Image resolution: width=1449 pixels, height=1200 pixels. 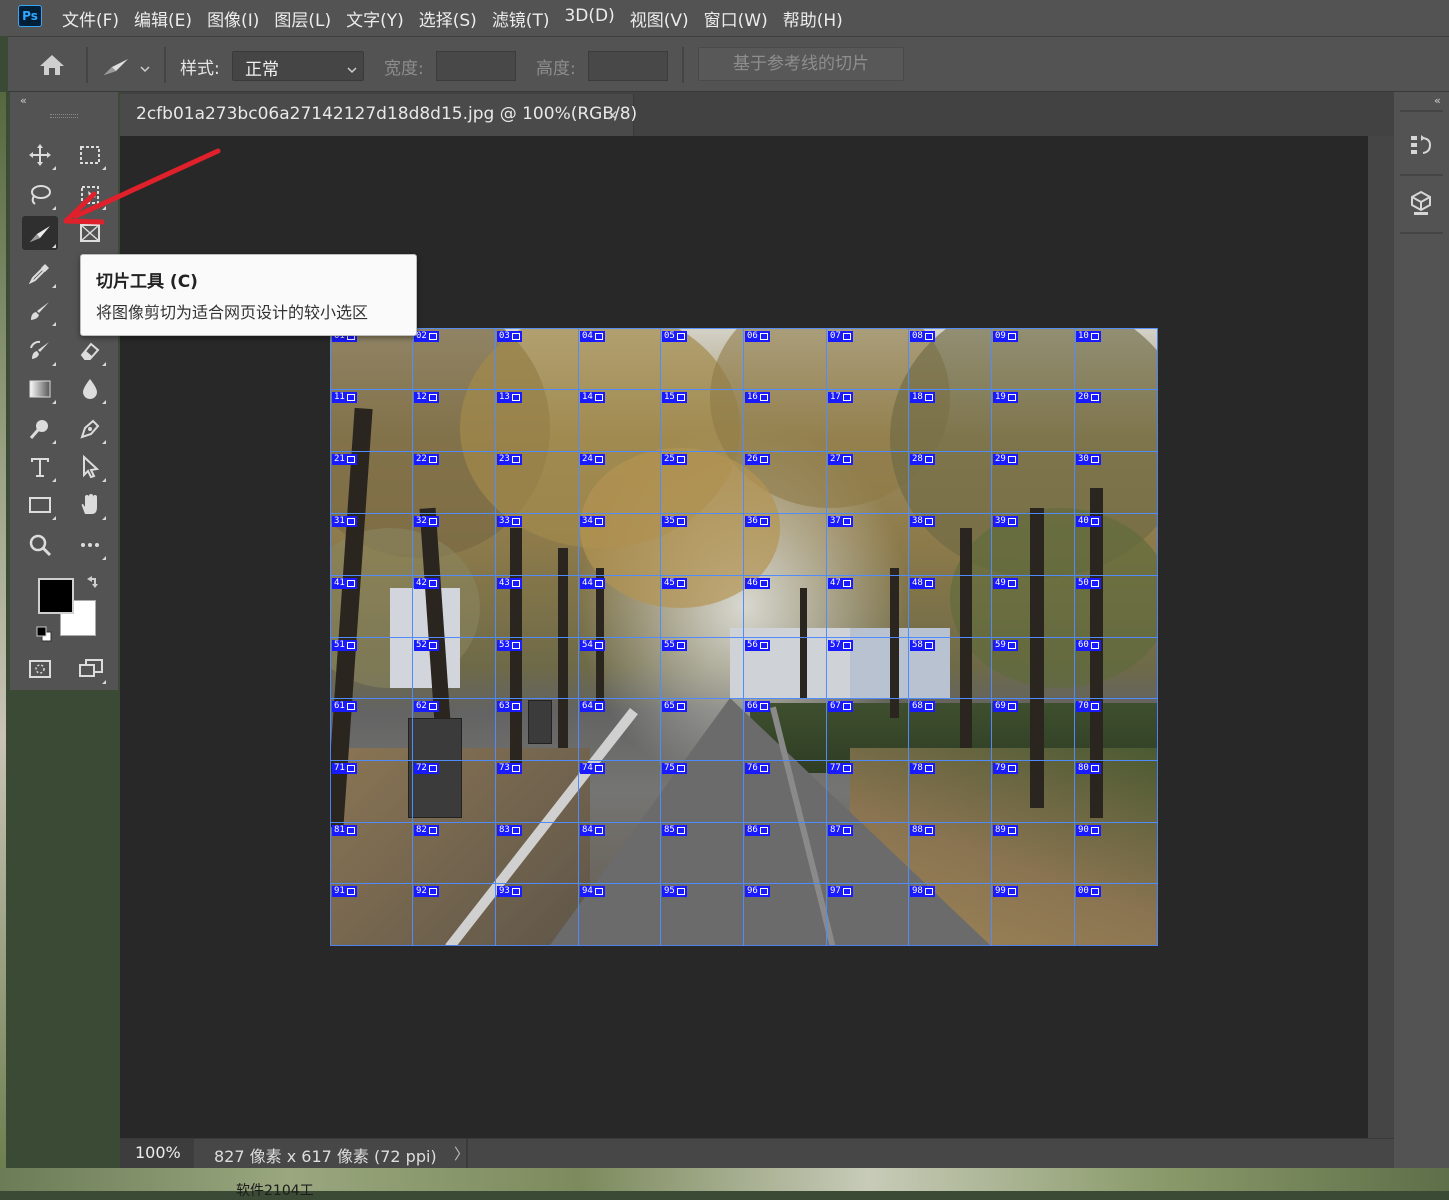 What do you see at coordinates (1116, 668) in the screenshot?
I see `slice-cell: 60` at bounding box center [1116, 668].